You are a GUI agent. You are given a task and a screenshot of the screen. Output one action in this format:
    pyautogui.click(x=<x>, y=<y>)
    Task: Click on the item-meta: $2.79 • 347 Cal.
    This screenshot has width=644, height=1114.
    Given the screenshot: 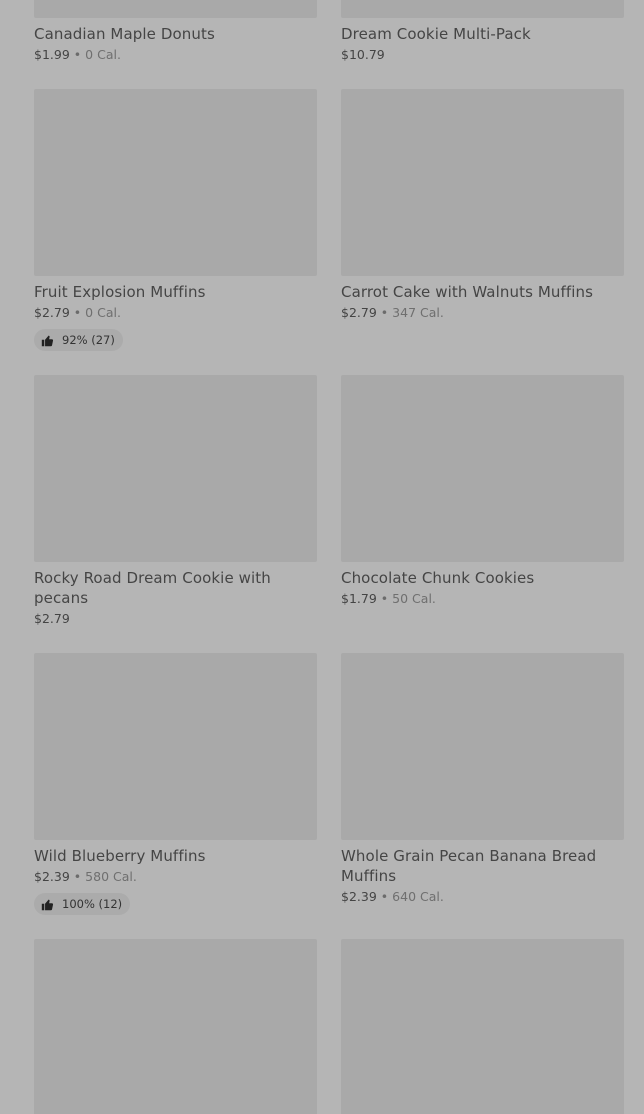 What is the action you would take?
    pyautogui.click(x=482, y=313)
    